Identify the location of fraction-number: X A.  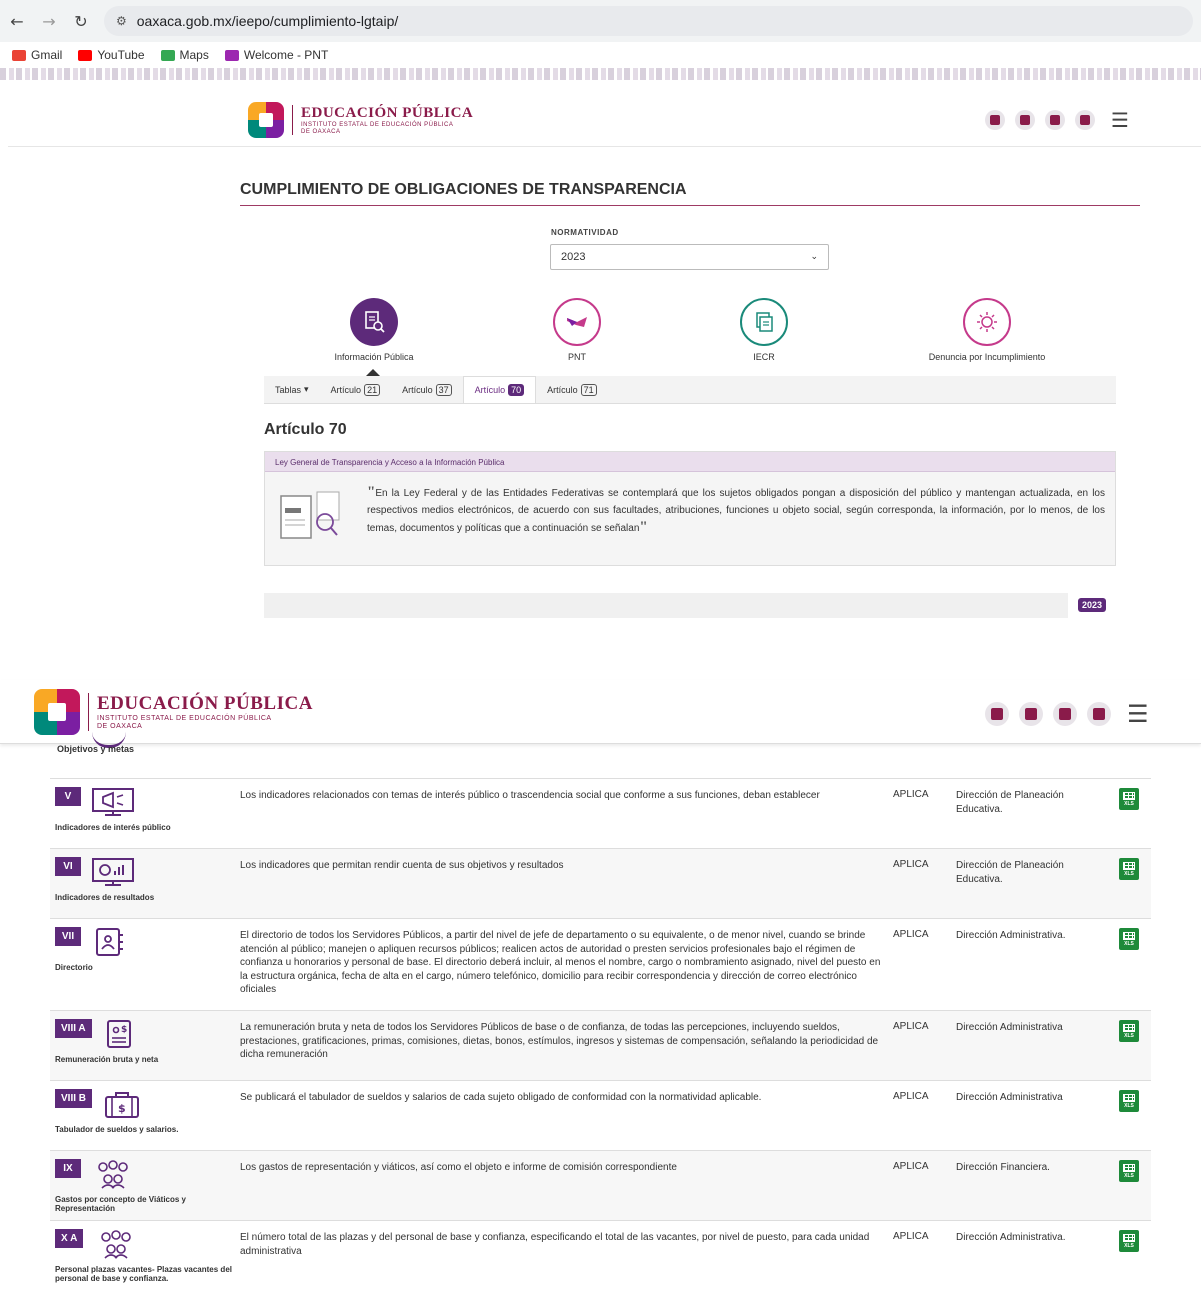
(69, 1238).